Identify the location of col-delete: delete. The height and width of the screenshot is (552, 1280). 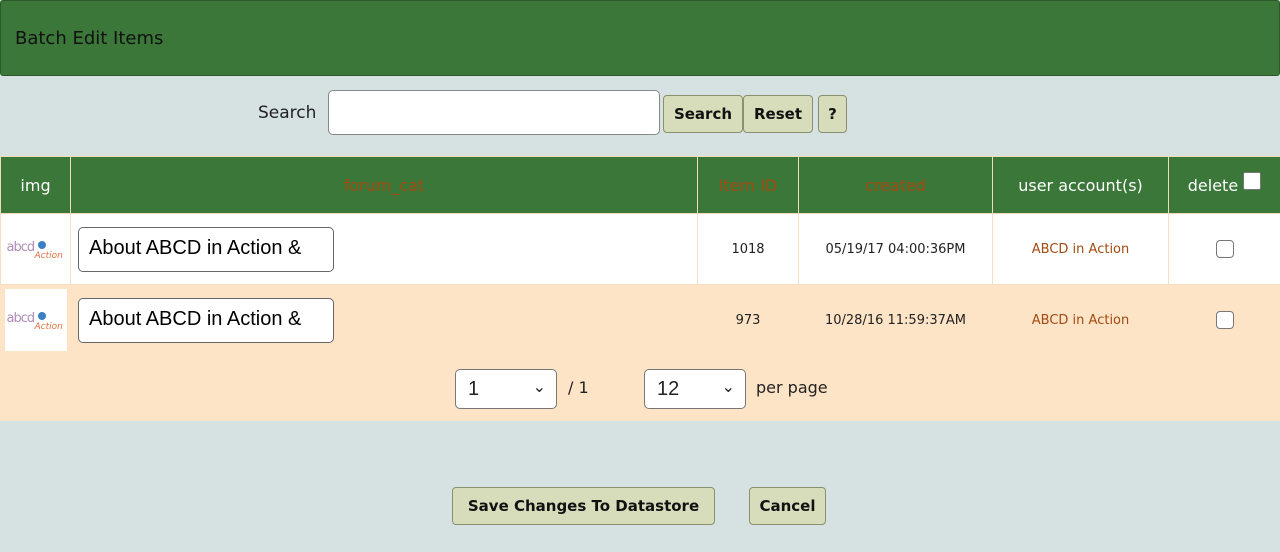
(1224, 185).